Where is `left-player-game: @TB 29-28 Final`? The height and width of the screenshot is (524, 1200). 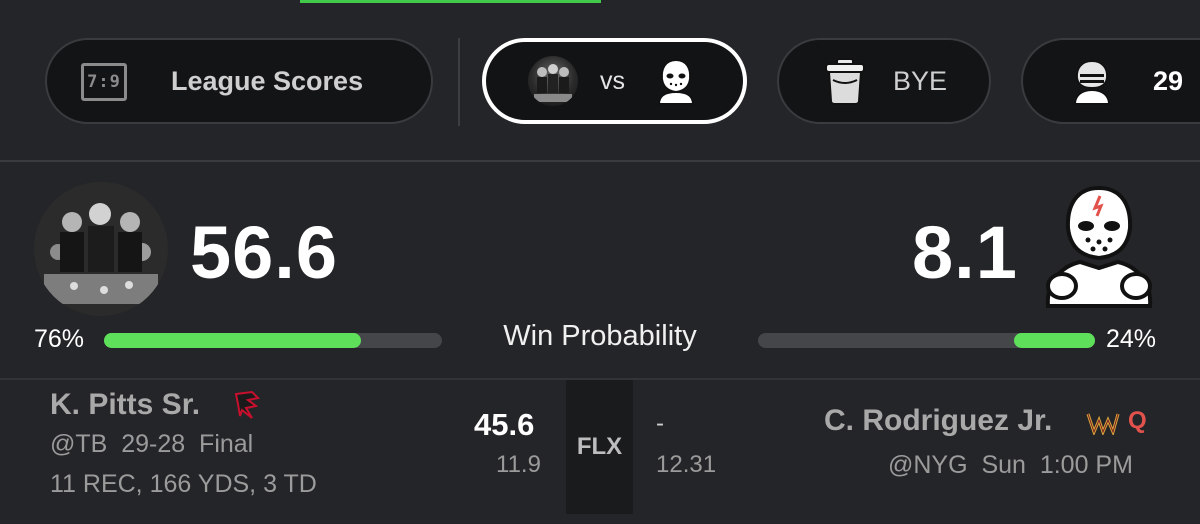 left-player-game: @TB 29-28 Final is located at coordinates (152, 444).